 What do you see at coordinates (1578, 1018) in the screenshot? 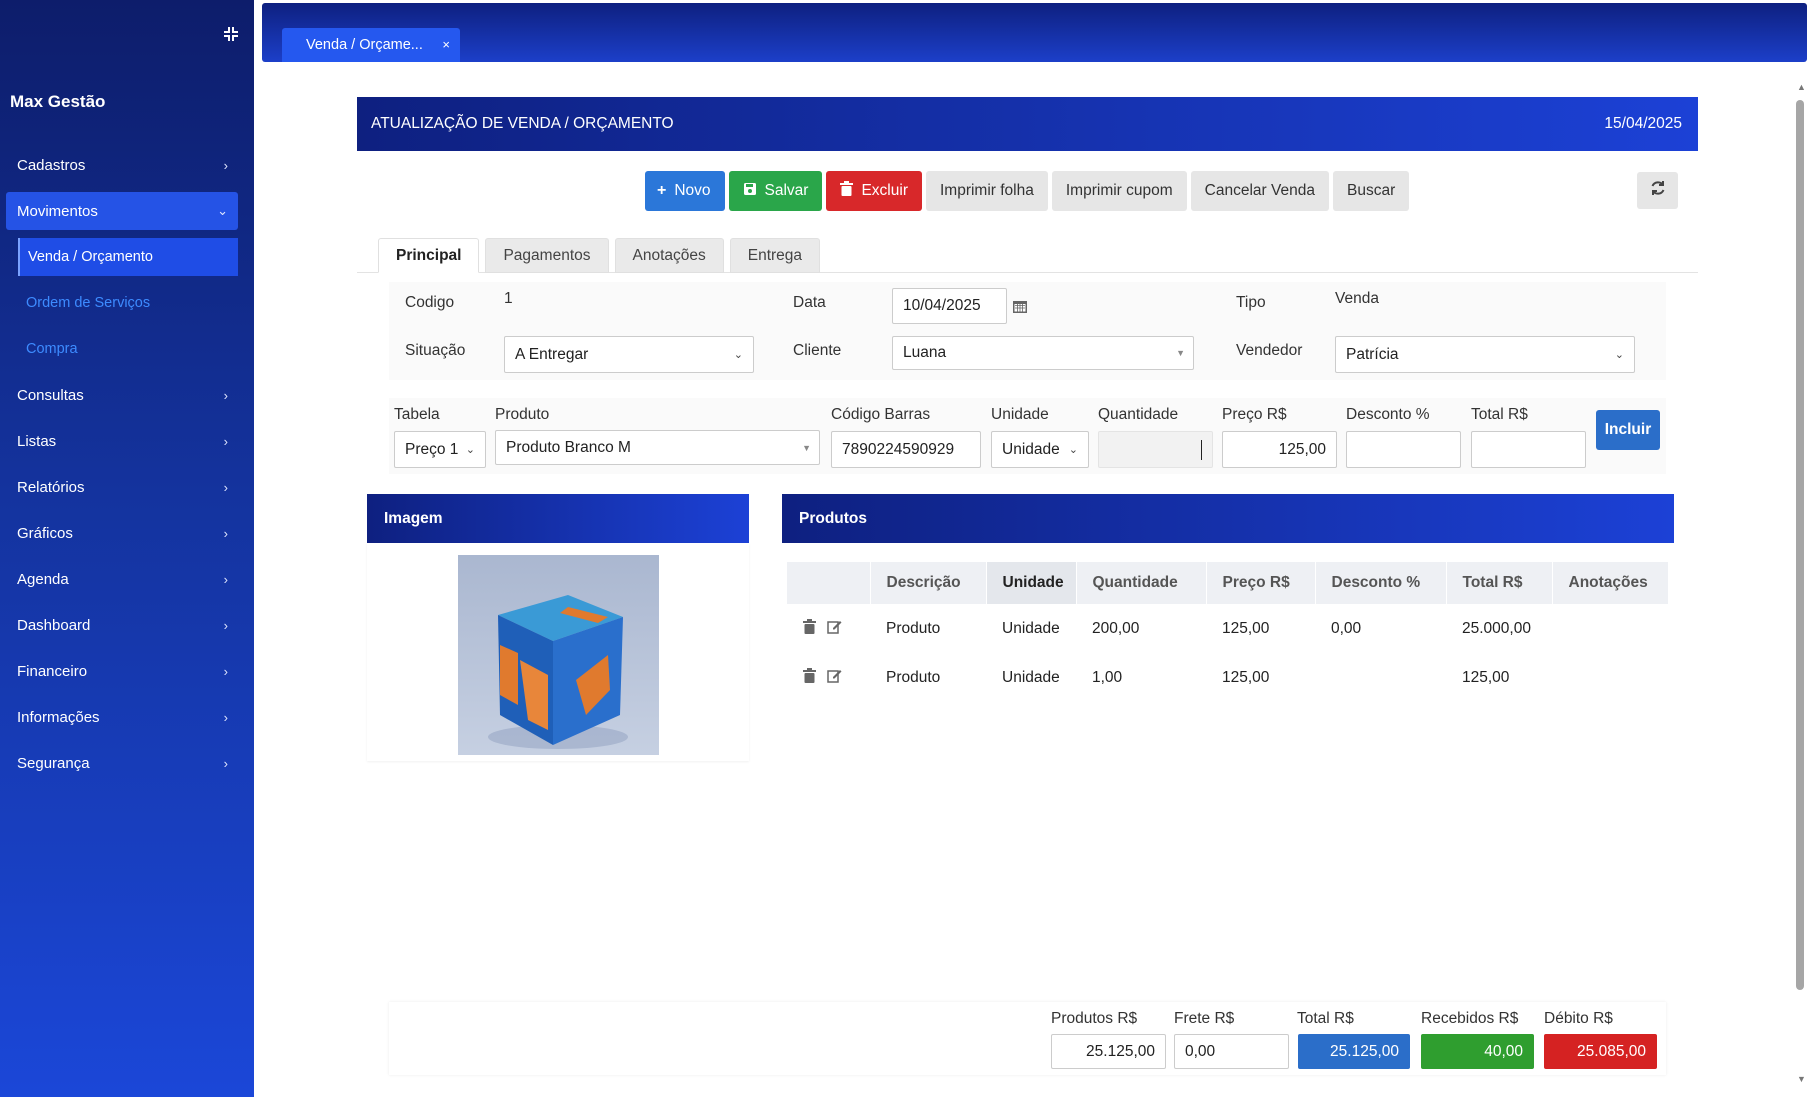
I see `debito-label: Débito R$` at bounding box center [1578, 1018].